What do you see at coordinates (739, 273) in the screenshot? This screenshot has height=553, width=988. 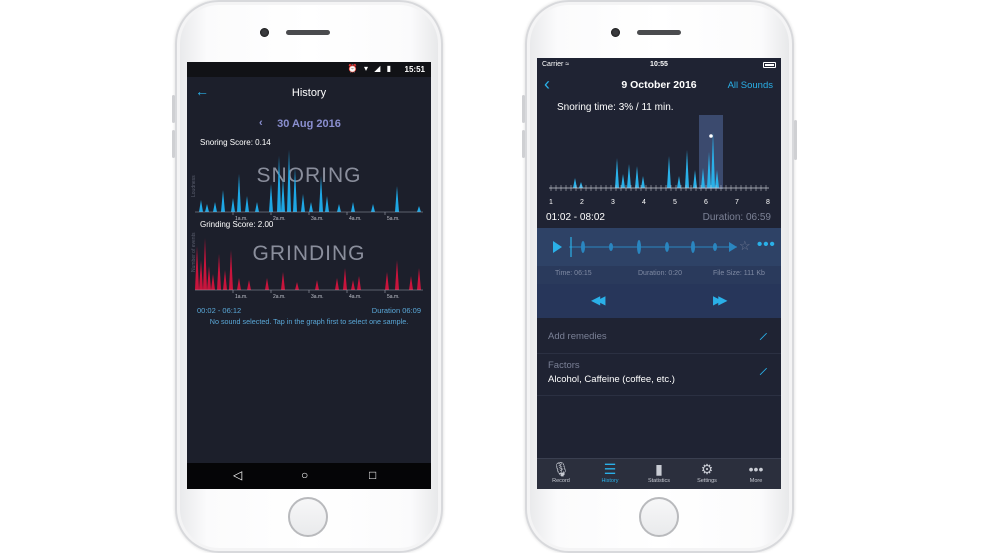 I see `sample-file-size: File Size: 111 Kb` at bounding box center [739, 273].